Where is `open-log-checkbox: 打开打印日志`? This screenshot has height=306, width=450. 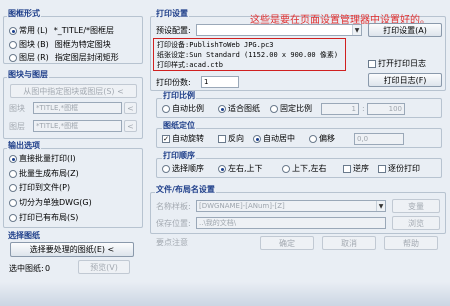
open-log-checkbox: 打开打印日志 is located at coordinates (397, 64).